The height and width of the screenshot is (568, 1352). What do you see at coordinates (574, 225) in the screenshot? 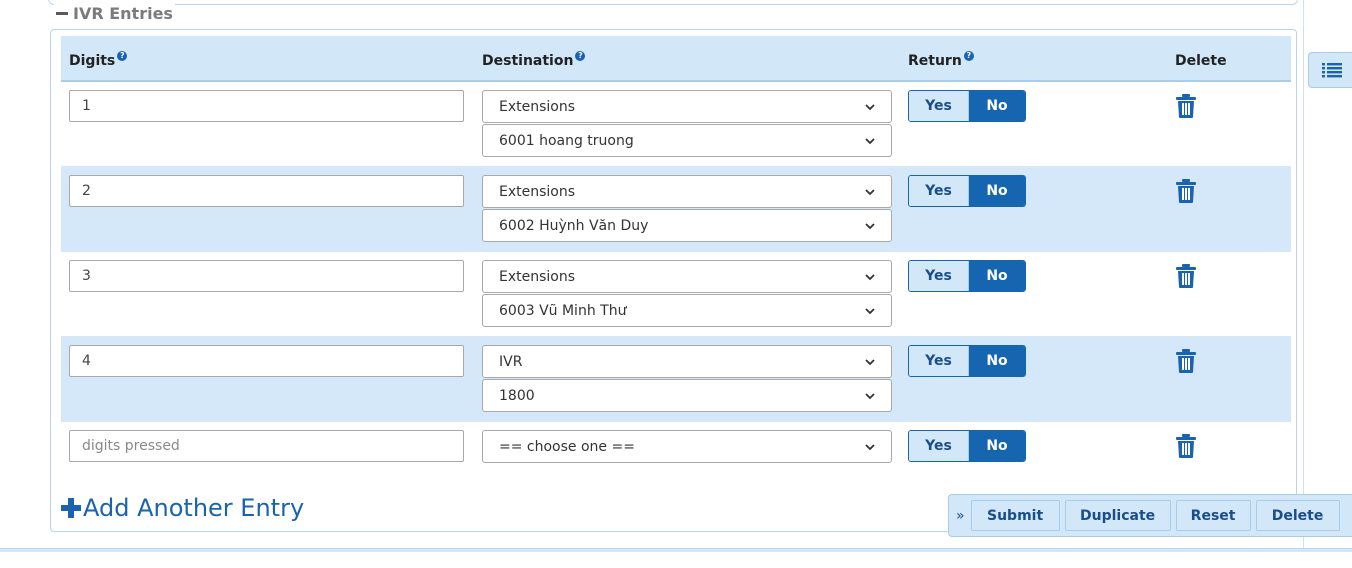
I see `destination-value: 6002 Huỳnh Văn Duy` at bounding box center [574, 225].